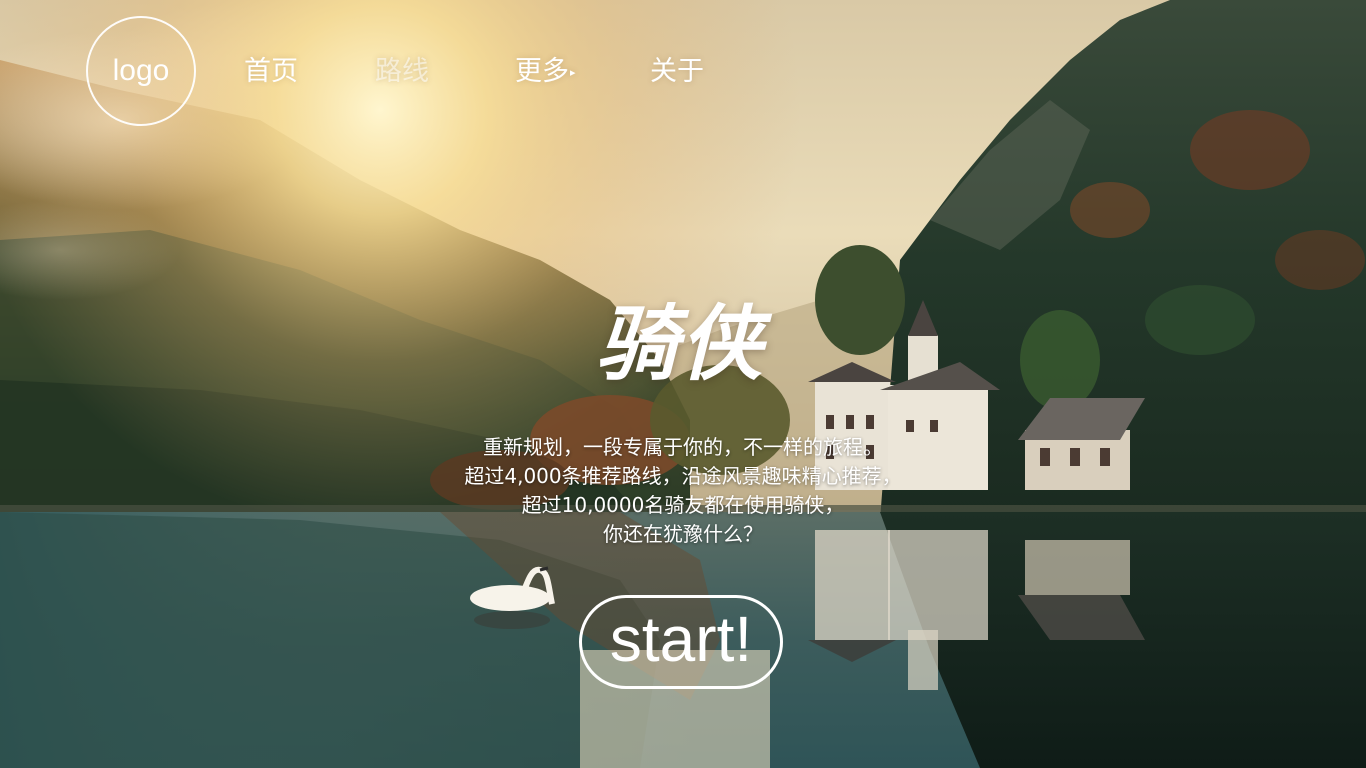 This screenshot has height=768, width=1366. What do you see at coordinates (681, 642) in the screenshot?
I see `start-button: start!` at bounding box center [681, 642].